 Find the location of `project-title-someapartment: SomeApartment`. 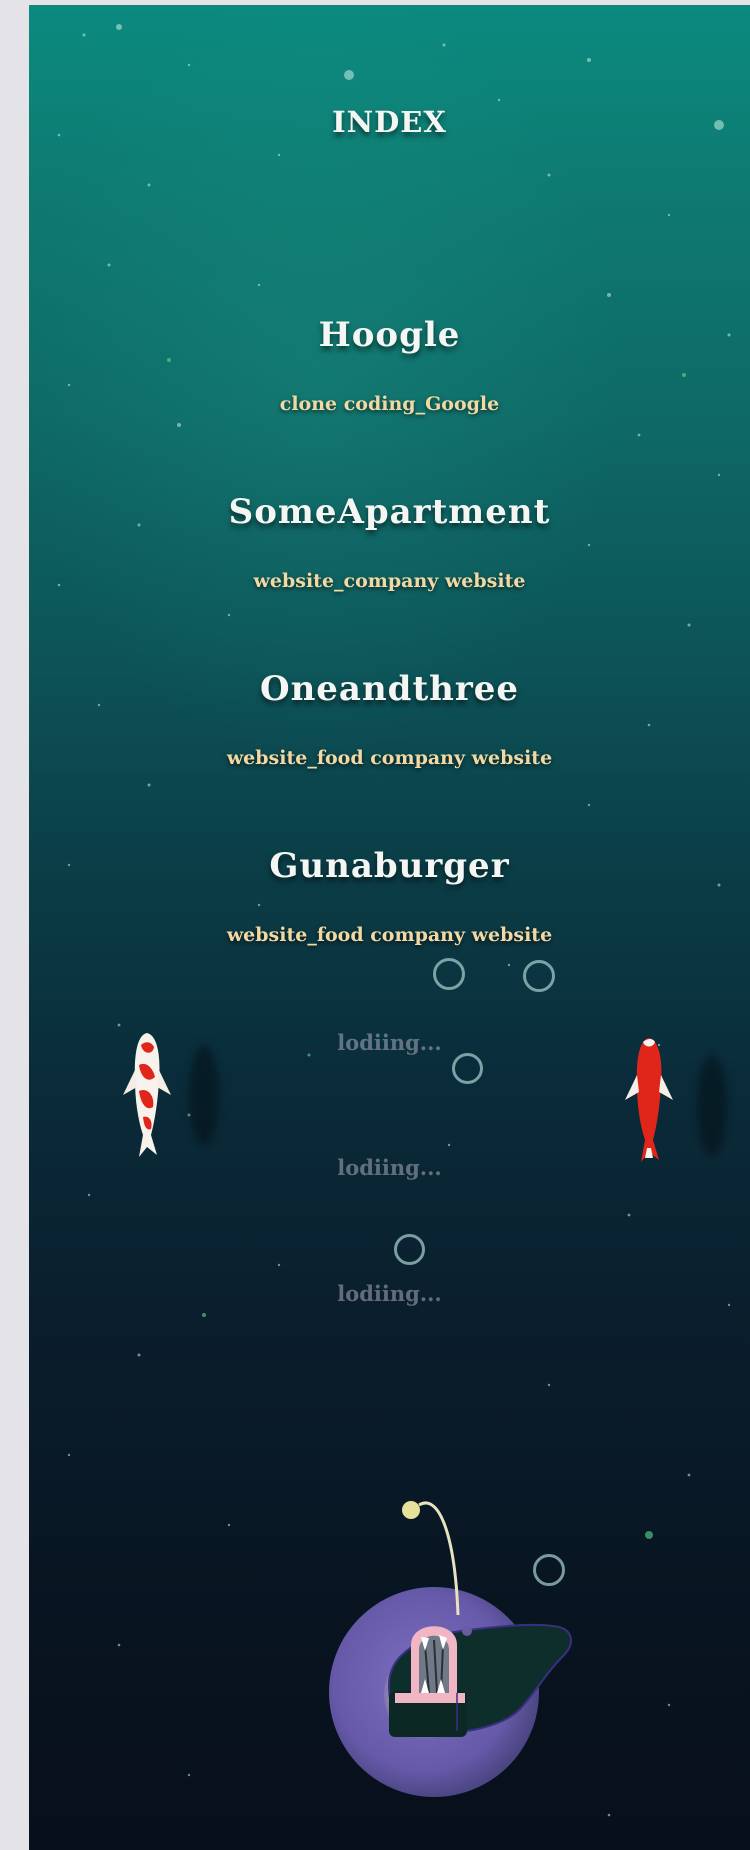

project-title-someapartment: SomeApartment is located at coordinates (389, 512).